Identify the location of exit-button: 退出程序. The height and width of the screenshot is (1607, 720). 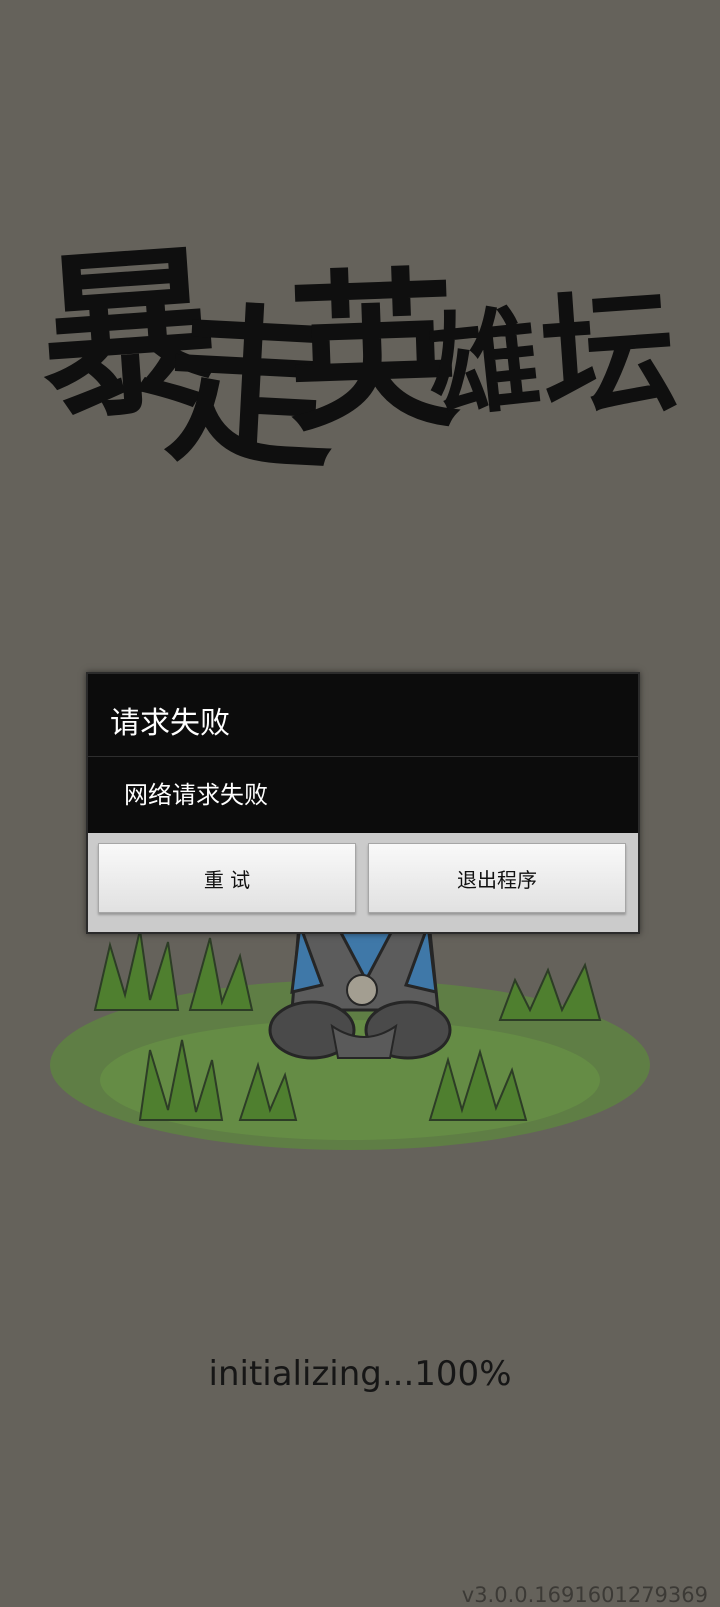
(497, 878).